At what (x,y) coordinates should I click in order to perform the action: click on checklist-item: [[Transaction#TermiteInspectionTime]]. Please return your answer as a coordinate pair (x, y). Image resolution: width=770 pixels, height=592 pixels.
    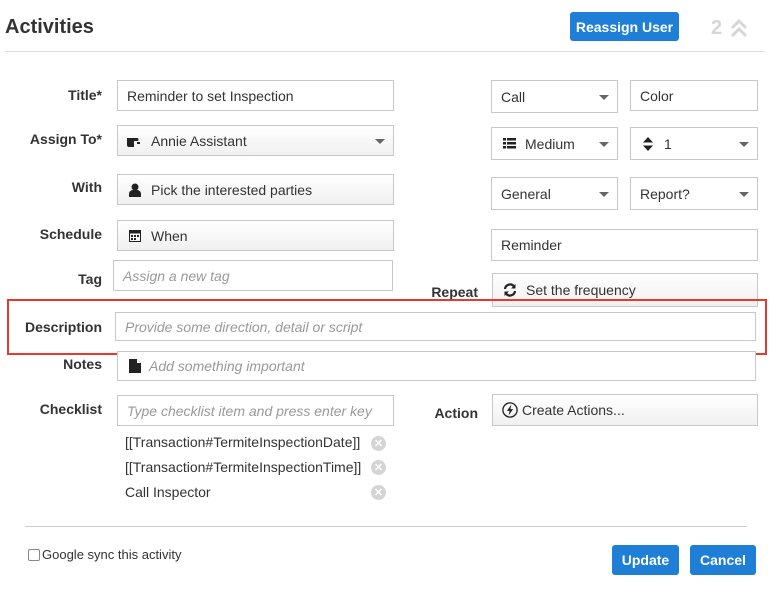
    Looking at the image, I should click on (243, 467).